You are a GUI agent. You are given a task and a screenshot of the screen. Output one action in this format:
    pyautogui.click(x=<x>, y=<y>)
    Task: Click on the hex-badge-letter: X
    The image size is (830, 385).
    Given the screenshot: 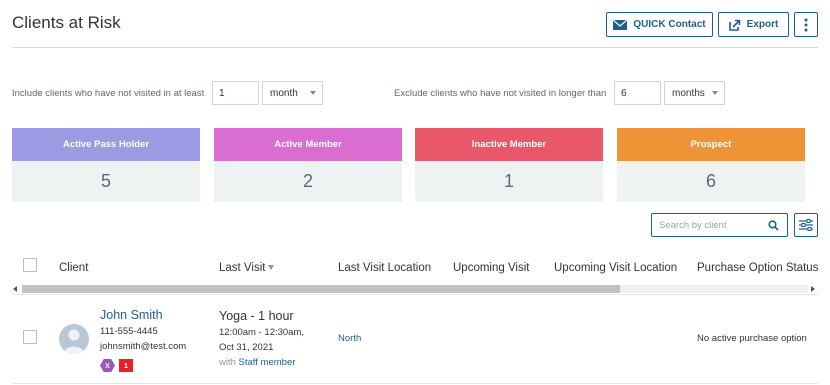 What is the action you would take?
    pyautogui.click(x=107, y=366)
    